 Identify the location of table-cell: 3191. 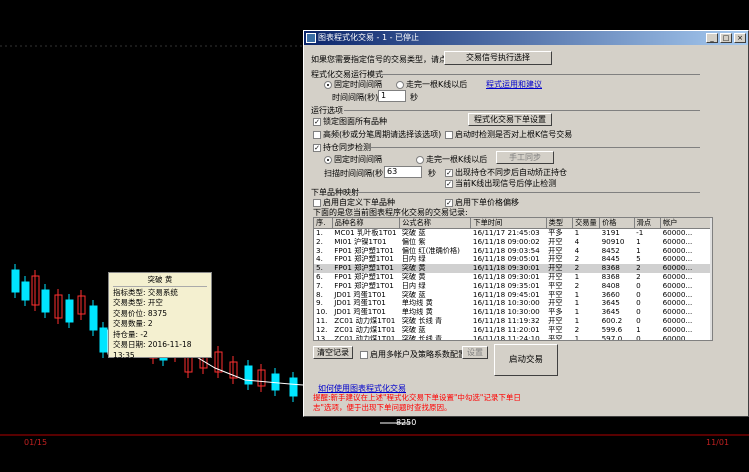
(610, 233).